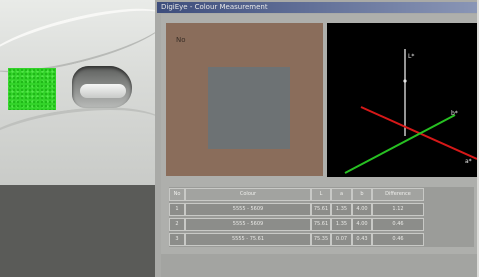 The width and height of the screenshot is (479, 277). What do you see at coordinates (410, 111) in the screenshot?
I see `lab-axes-svg: L* b* a*` at bounding box center [410, 111].